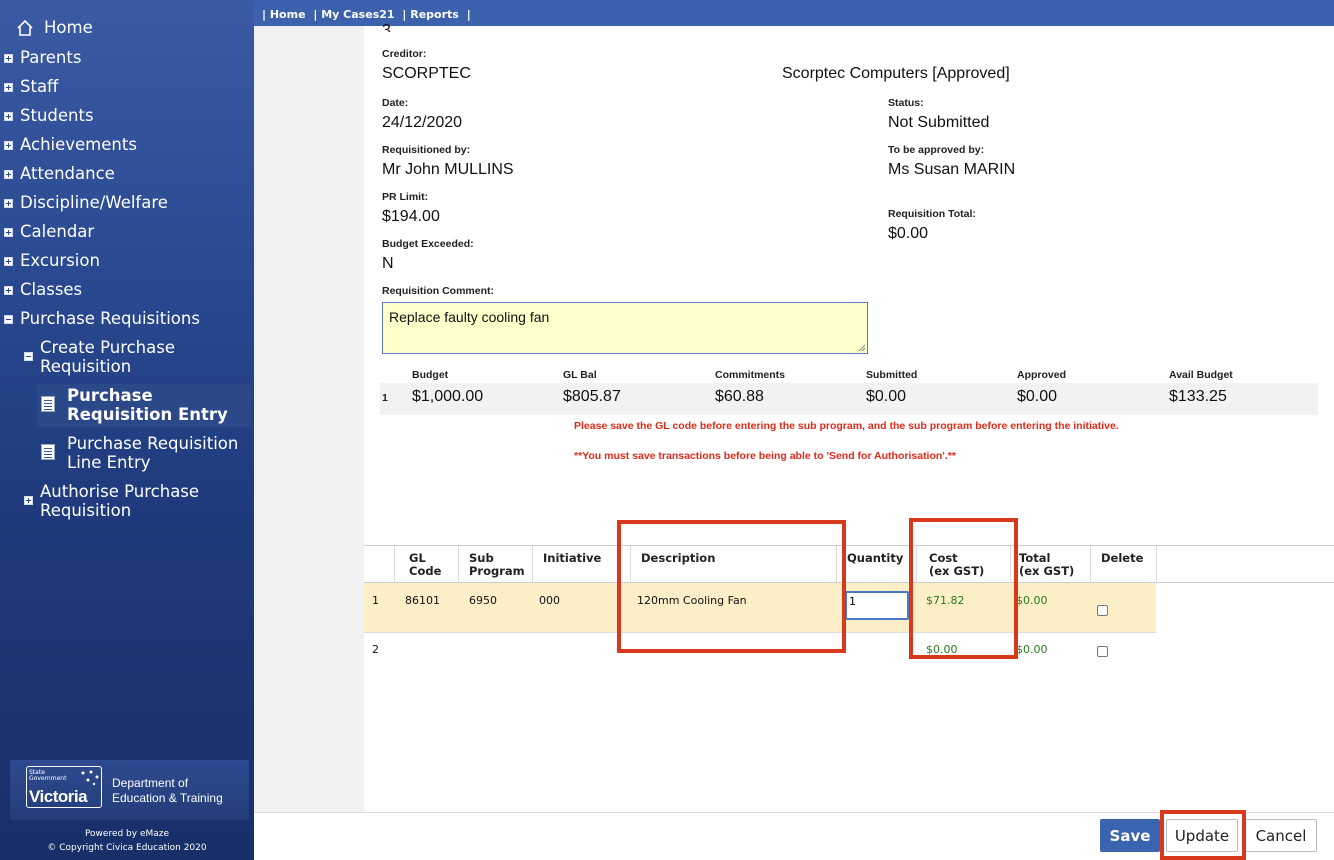 The height and width of the screenshot is (860, 1334). I want to click on budget-exceeded-label: Budget Exceeded:, so click(428, 244).